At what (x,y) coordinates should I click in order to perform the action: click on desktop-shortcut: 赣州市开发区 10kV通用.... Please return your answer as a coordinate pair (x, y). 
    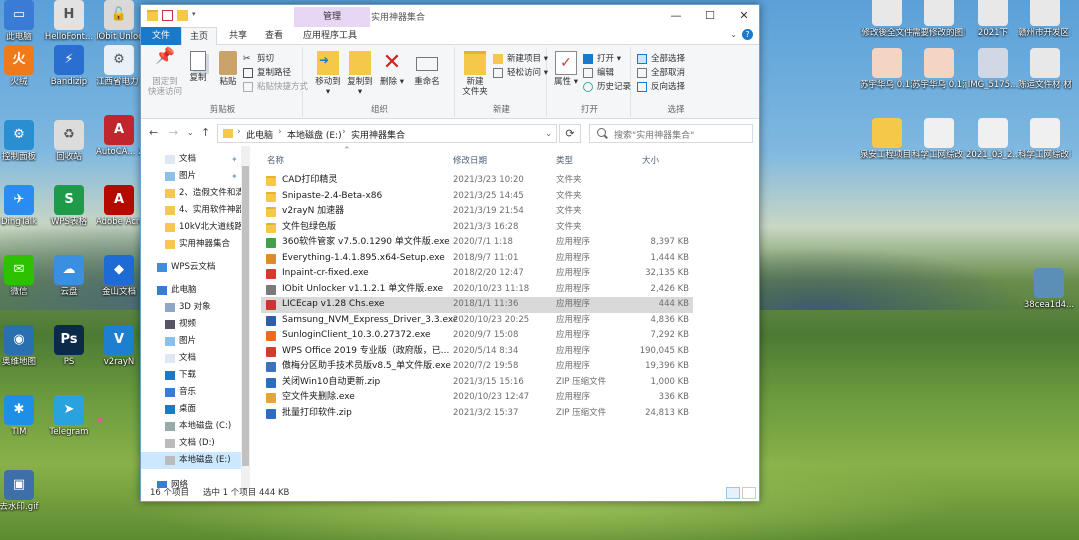
    Looking at the image, I should click on (1045, 19).